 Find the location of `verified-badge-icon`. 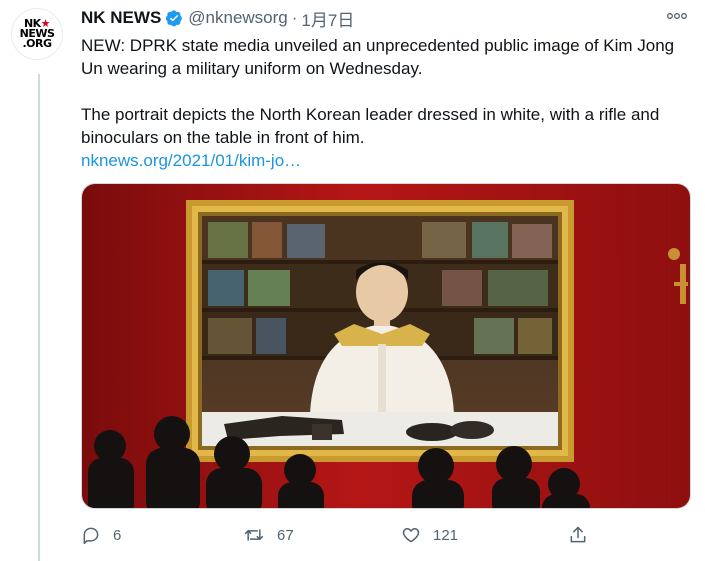

verified-badge-icon is located at coordinates (174, 18).